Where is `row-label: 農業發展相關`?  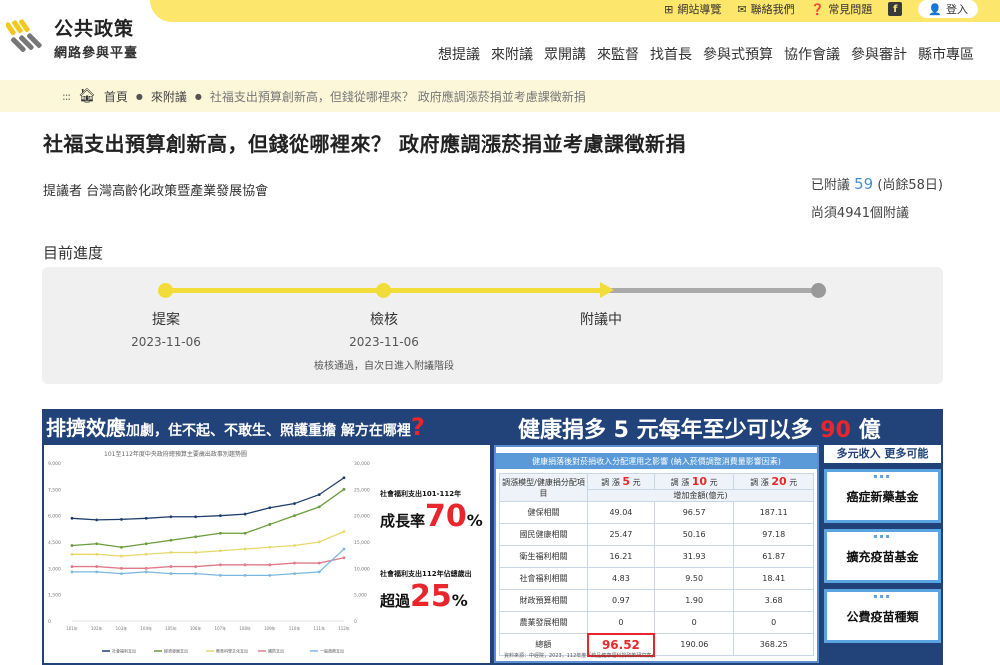 row-label: 農業發展相關 is located at coordinates (543, 622).